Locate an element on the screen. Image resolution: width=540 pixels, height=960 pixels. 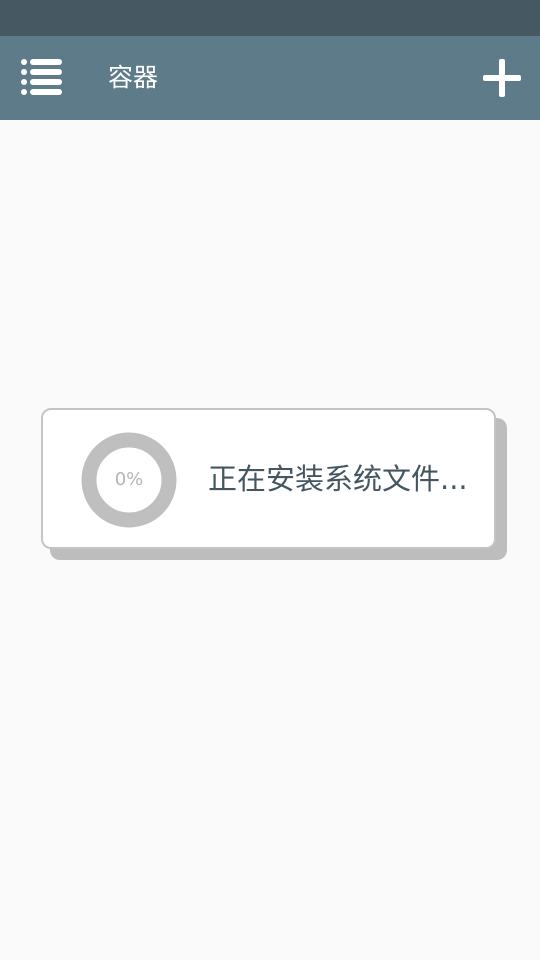
list-menu-icon is located at coordinates (42, 78).